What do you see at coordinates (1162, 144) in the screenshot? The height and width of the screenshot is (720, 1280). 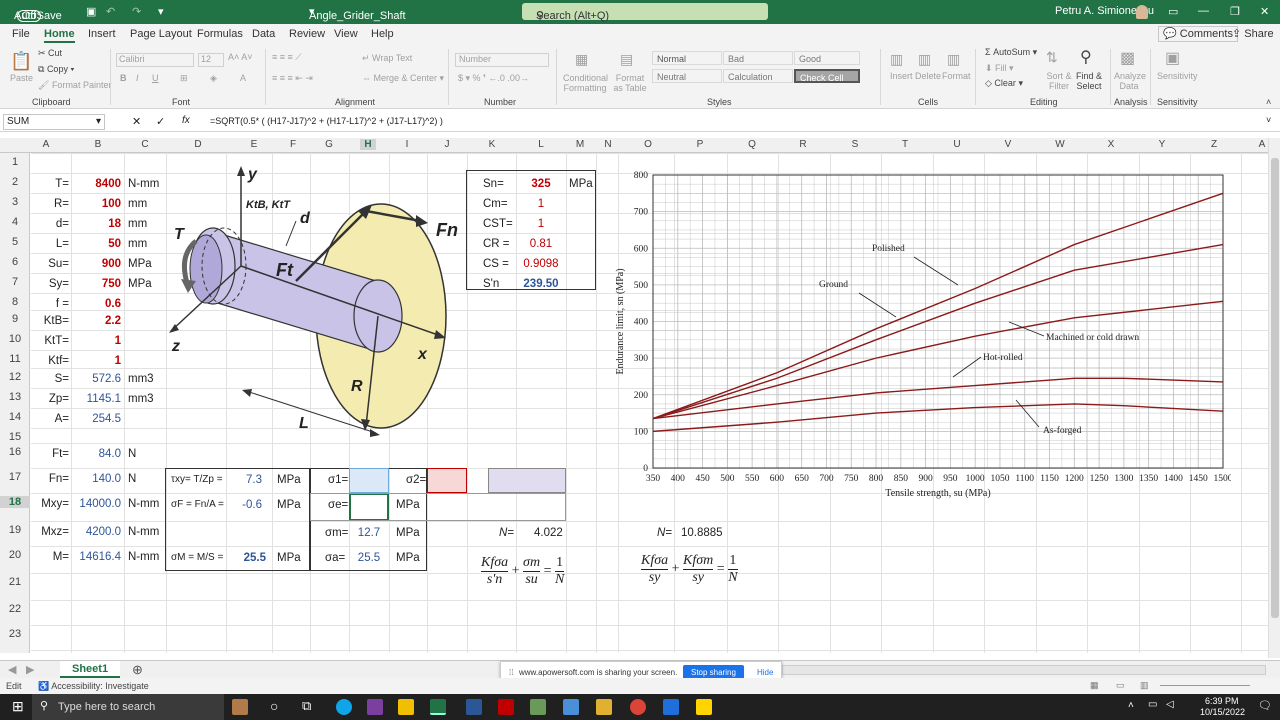 I see `column-header-24: Y` at bounding box center [1162, 144].